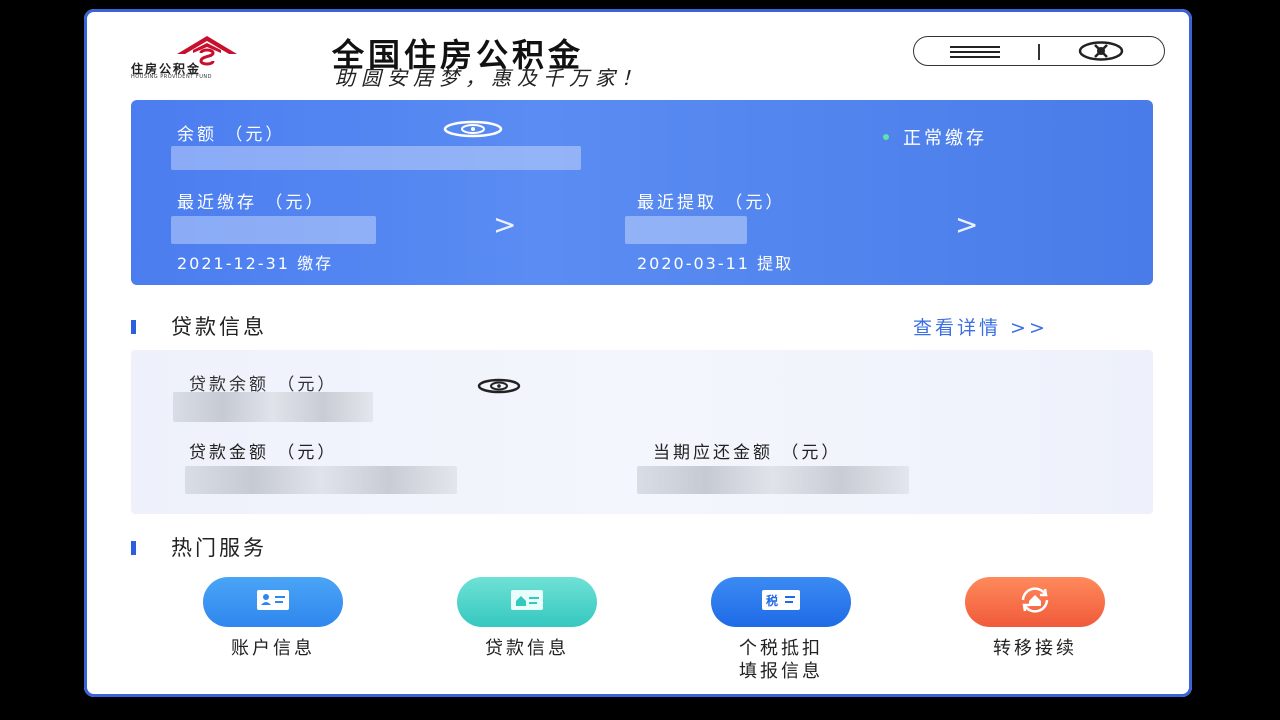 The height and width of the screenshot is (720, 1280). I want to click on service-label: 个税抵扣 填报信息, so click(781, 660).